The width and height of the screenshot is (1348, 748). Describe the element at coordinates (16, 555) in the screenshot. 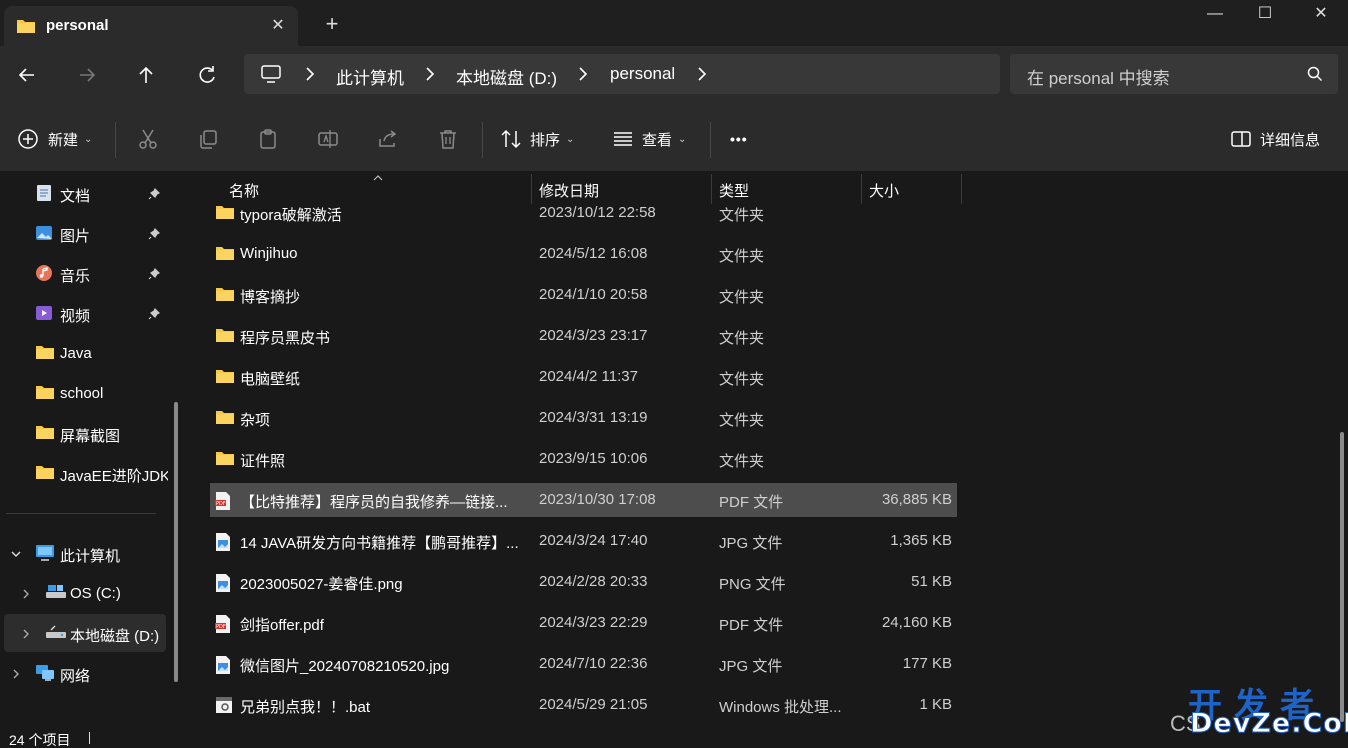

I see `chevron-down-icon` at that location.